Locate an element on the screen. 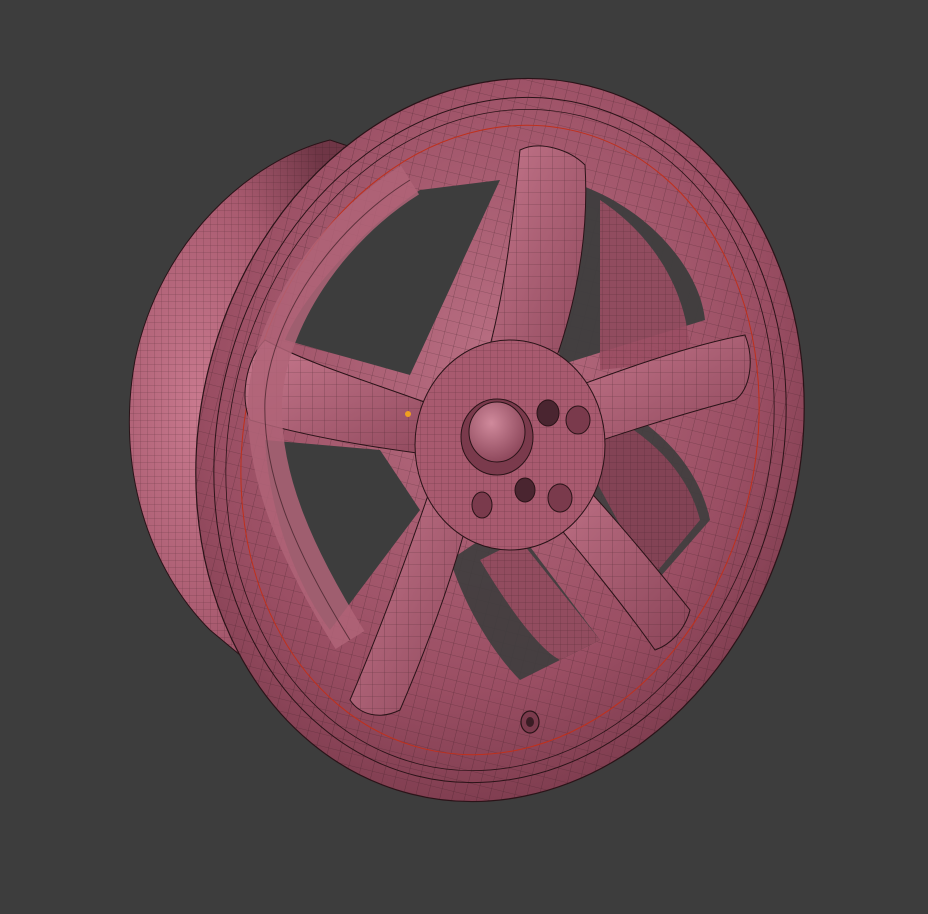  origin-marker is located at coordinates (408, 414).